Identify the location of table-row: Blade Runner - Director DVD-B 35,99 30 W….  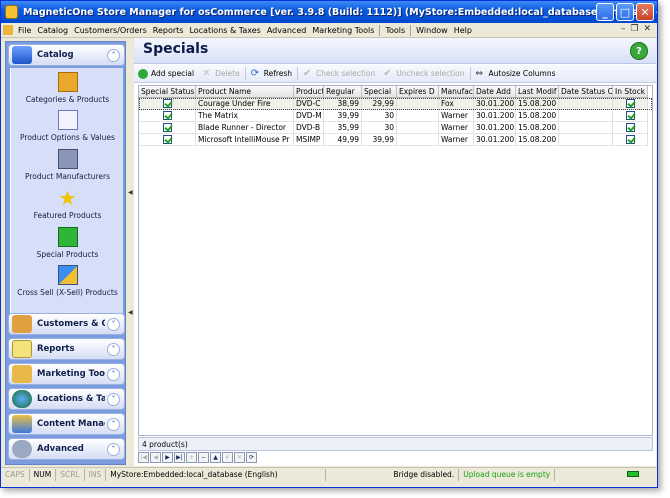
(395, 128).